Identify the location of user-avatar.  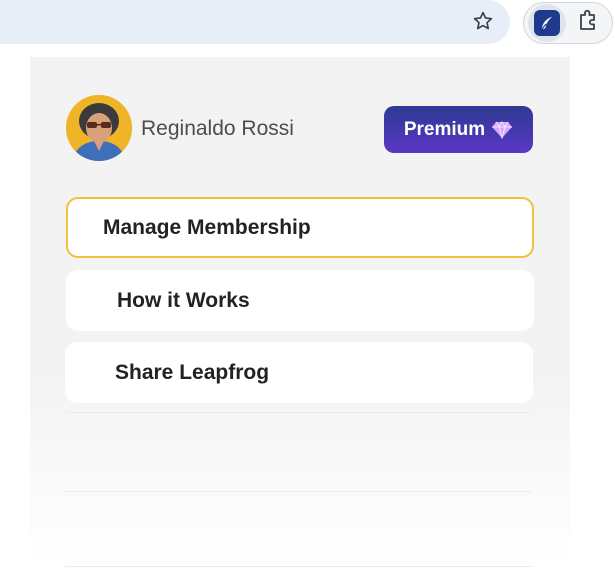
(99, 128).